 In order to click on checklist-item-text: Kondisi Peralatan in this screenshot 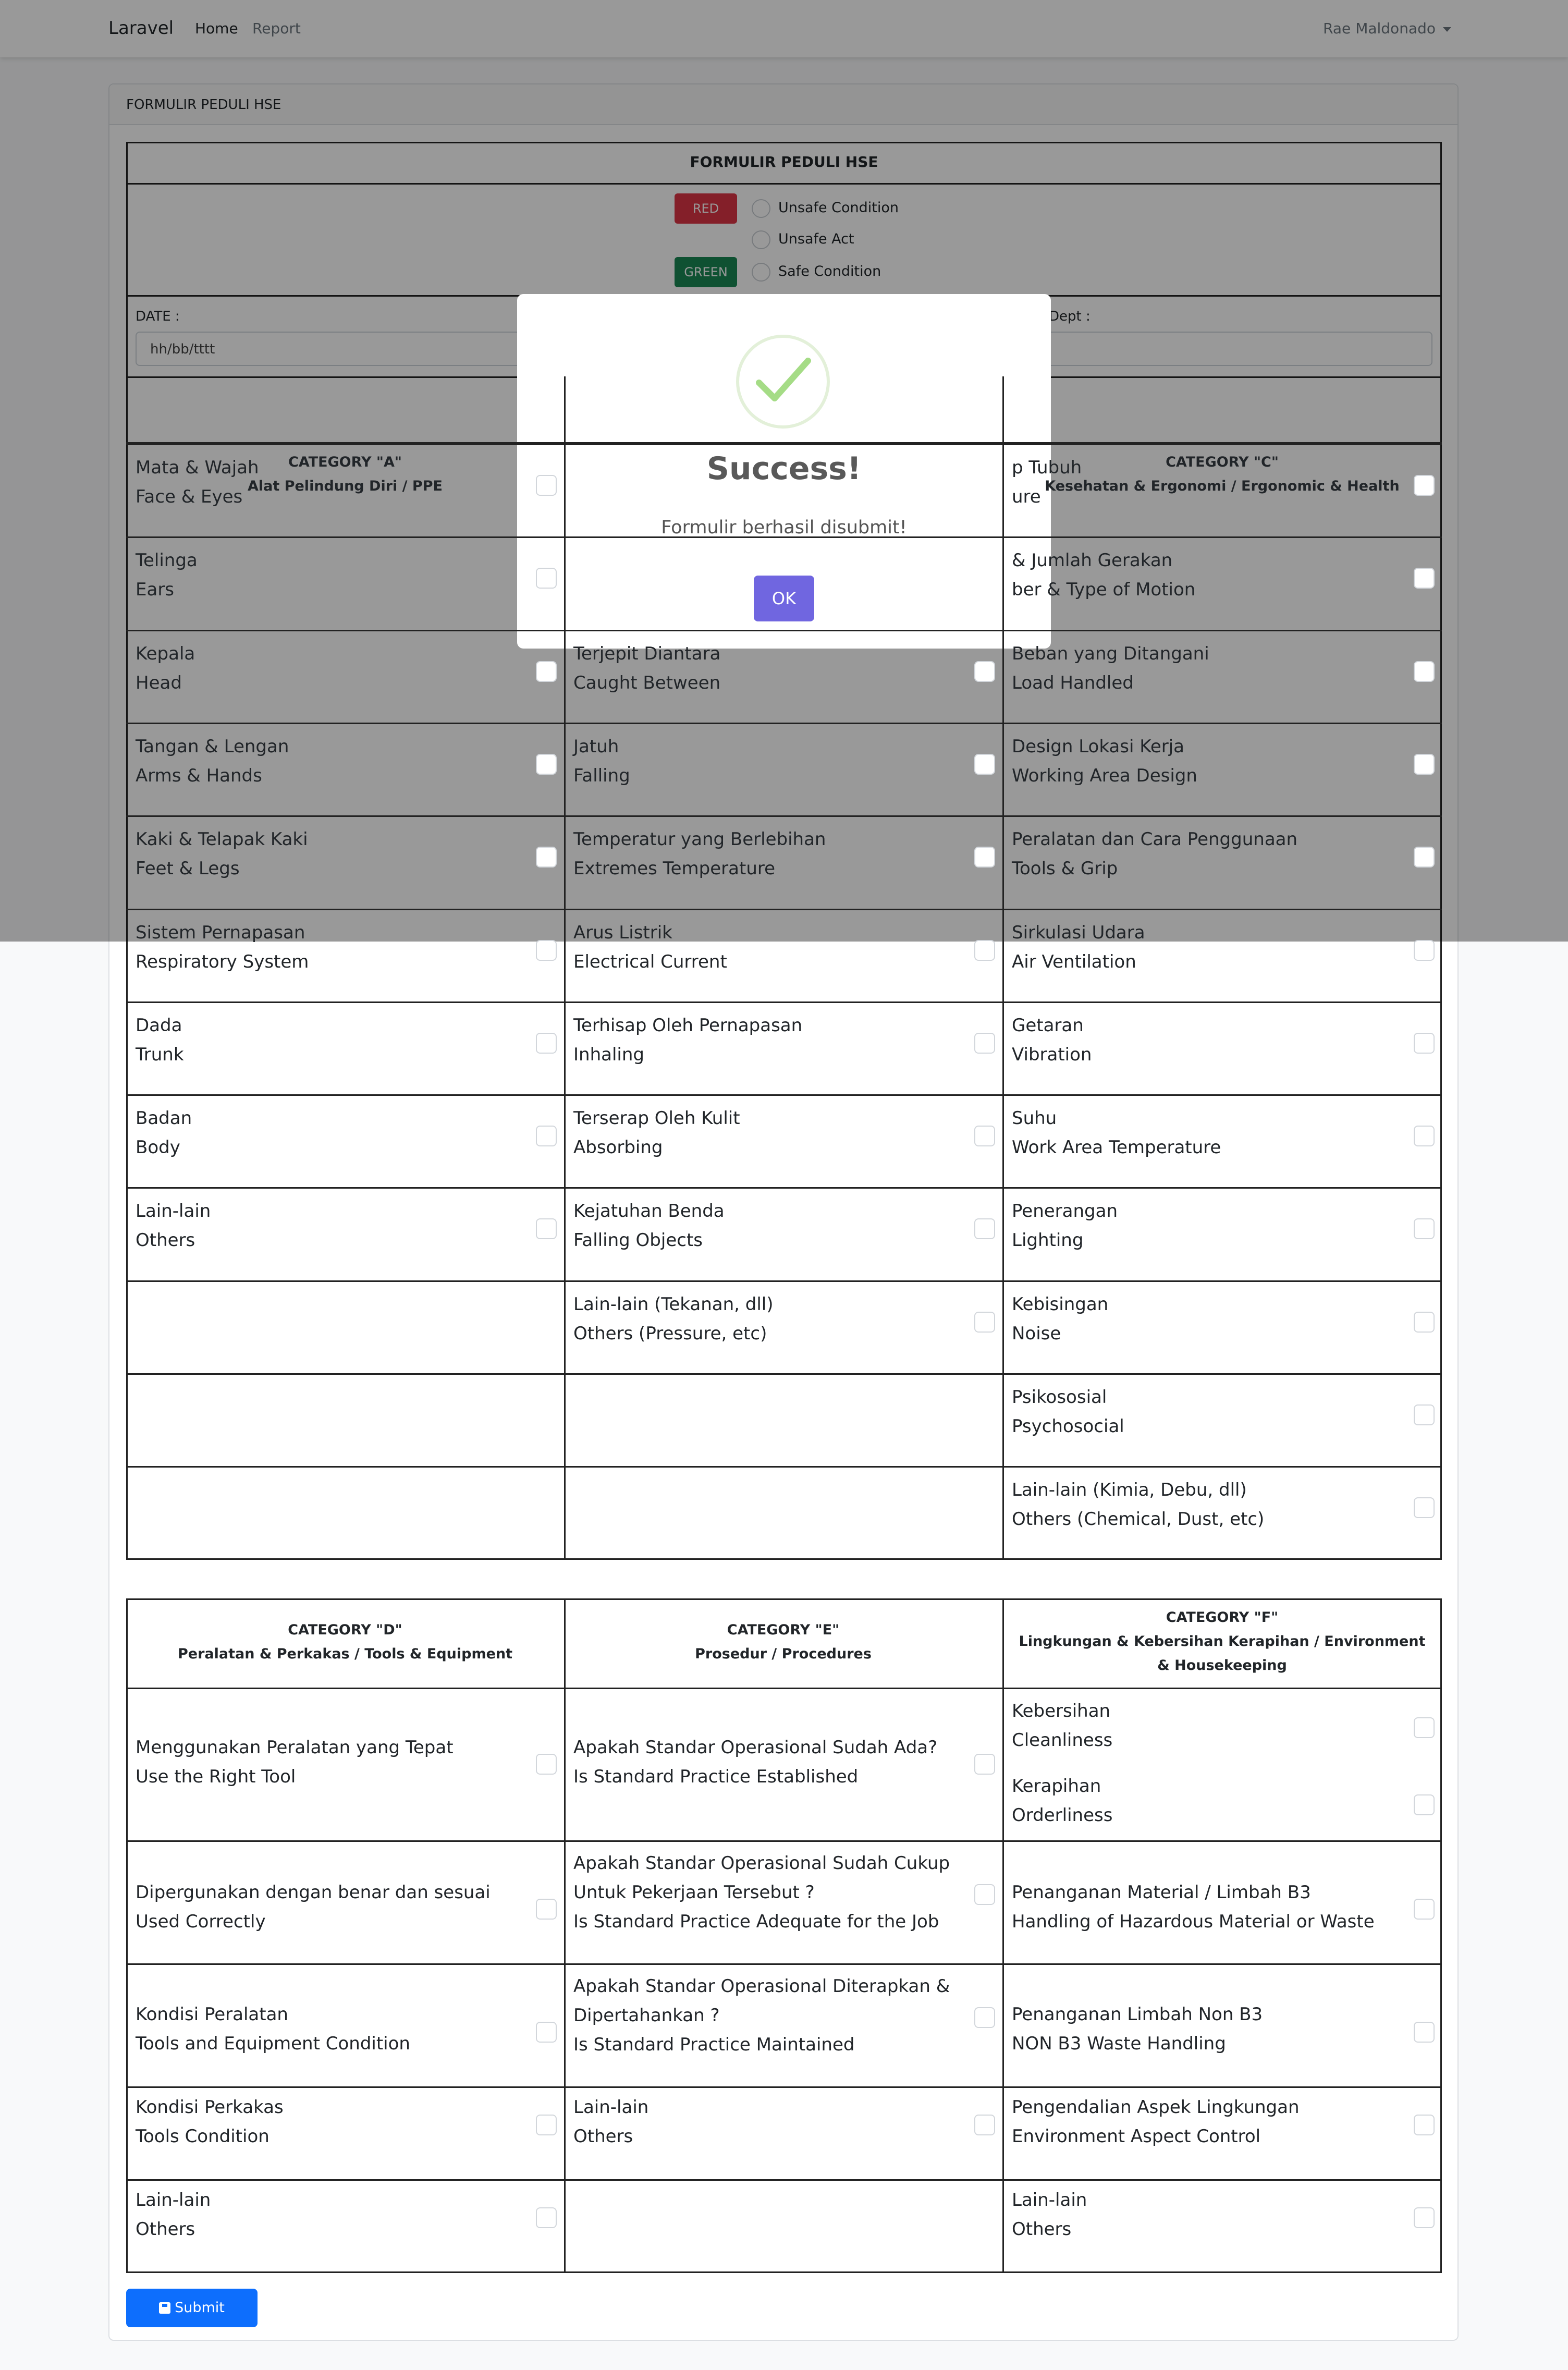, I will do `click(212, 2014)`.